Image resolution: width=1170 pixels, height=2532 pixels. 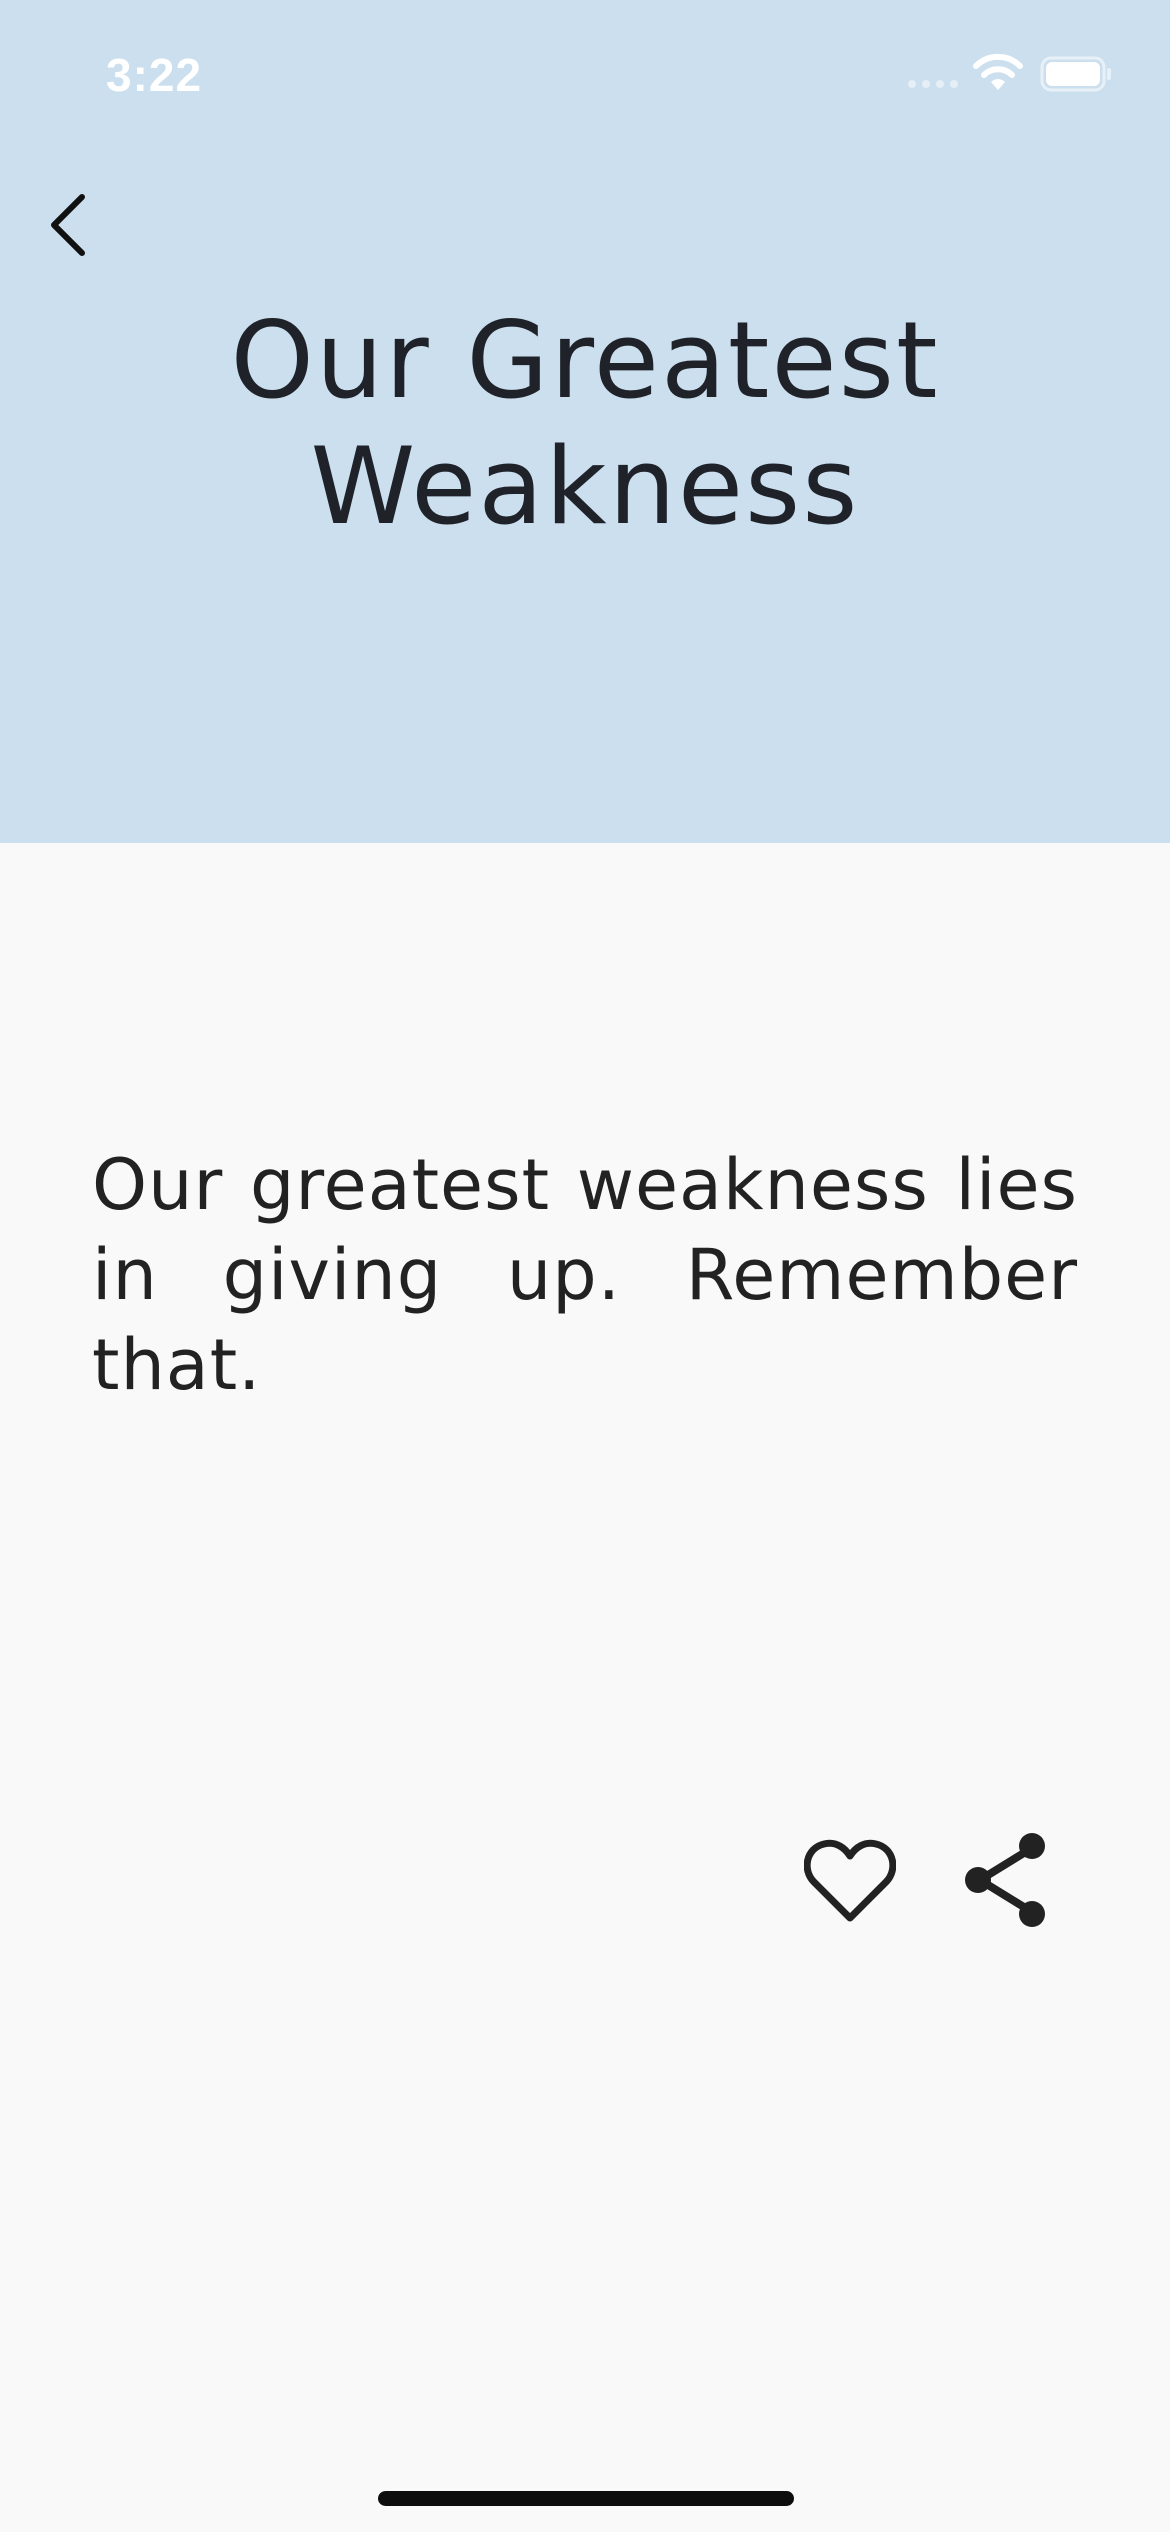 I want to click on chevron-left-icon, so click(x=68, y=225).